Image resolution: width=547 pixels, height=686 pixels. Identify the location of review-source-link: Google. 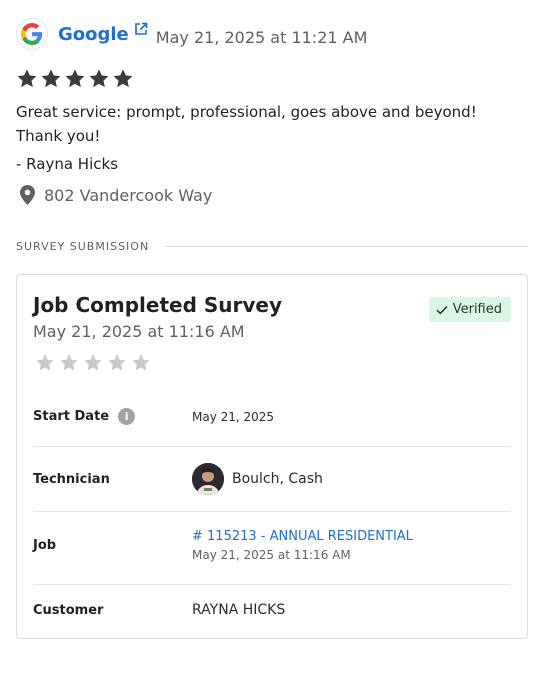
(93, 34).